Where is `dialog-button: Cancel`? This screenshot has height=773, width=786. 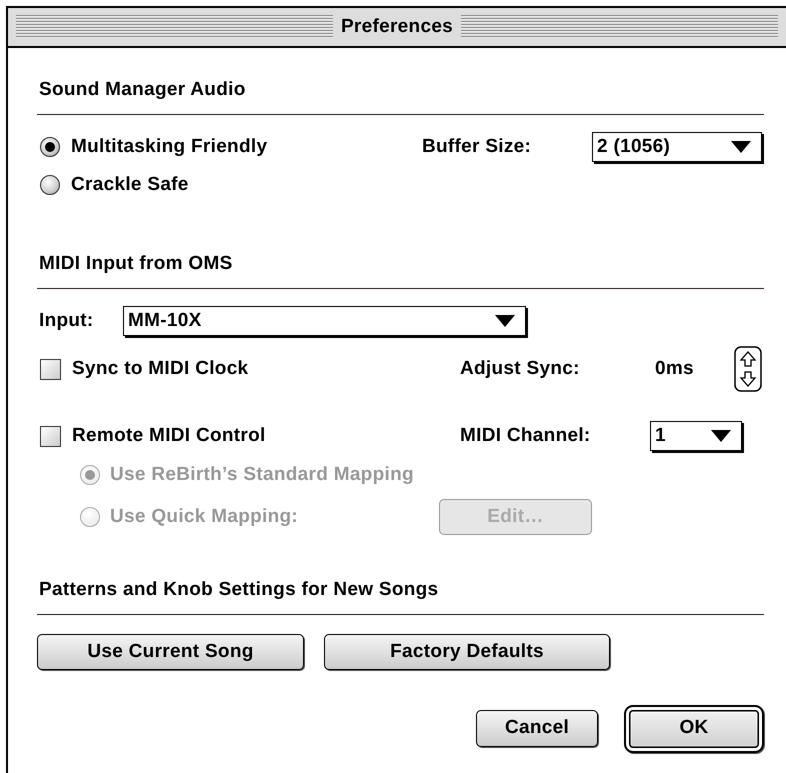 dialog-button: Cancel is located at coordinates (537, 728).